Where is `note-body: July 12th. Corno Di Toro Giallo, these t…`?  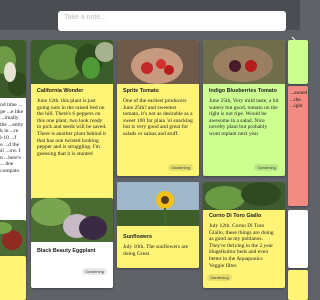
note-body: July 12th. Corno Di Toro Giallo, these t… is located at coordinates (241, 246).